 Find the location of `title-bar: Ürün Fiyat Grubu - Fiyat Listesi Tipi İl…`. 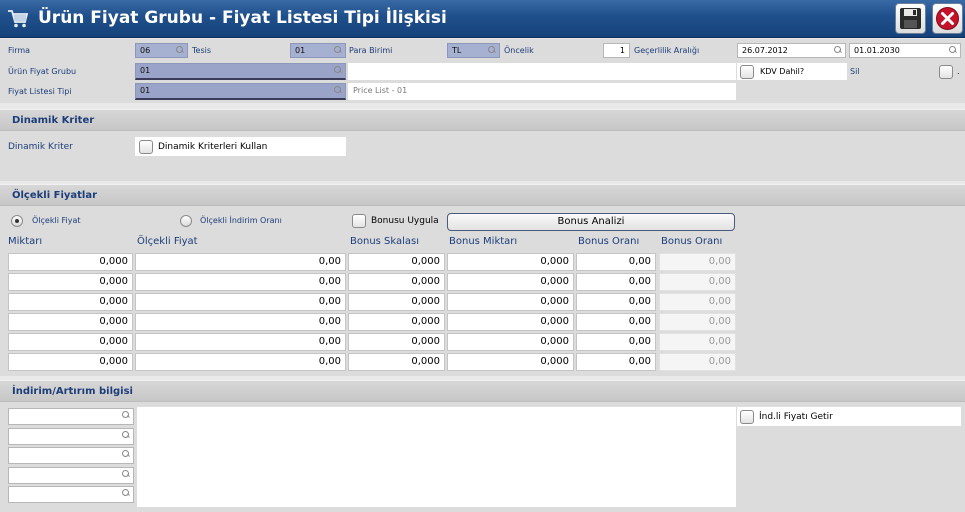

title-bar: Ürün Fiyat Grubu - Fiyat Listesi Tipi İl… is located at coordinates (482, 19).